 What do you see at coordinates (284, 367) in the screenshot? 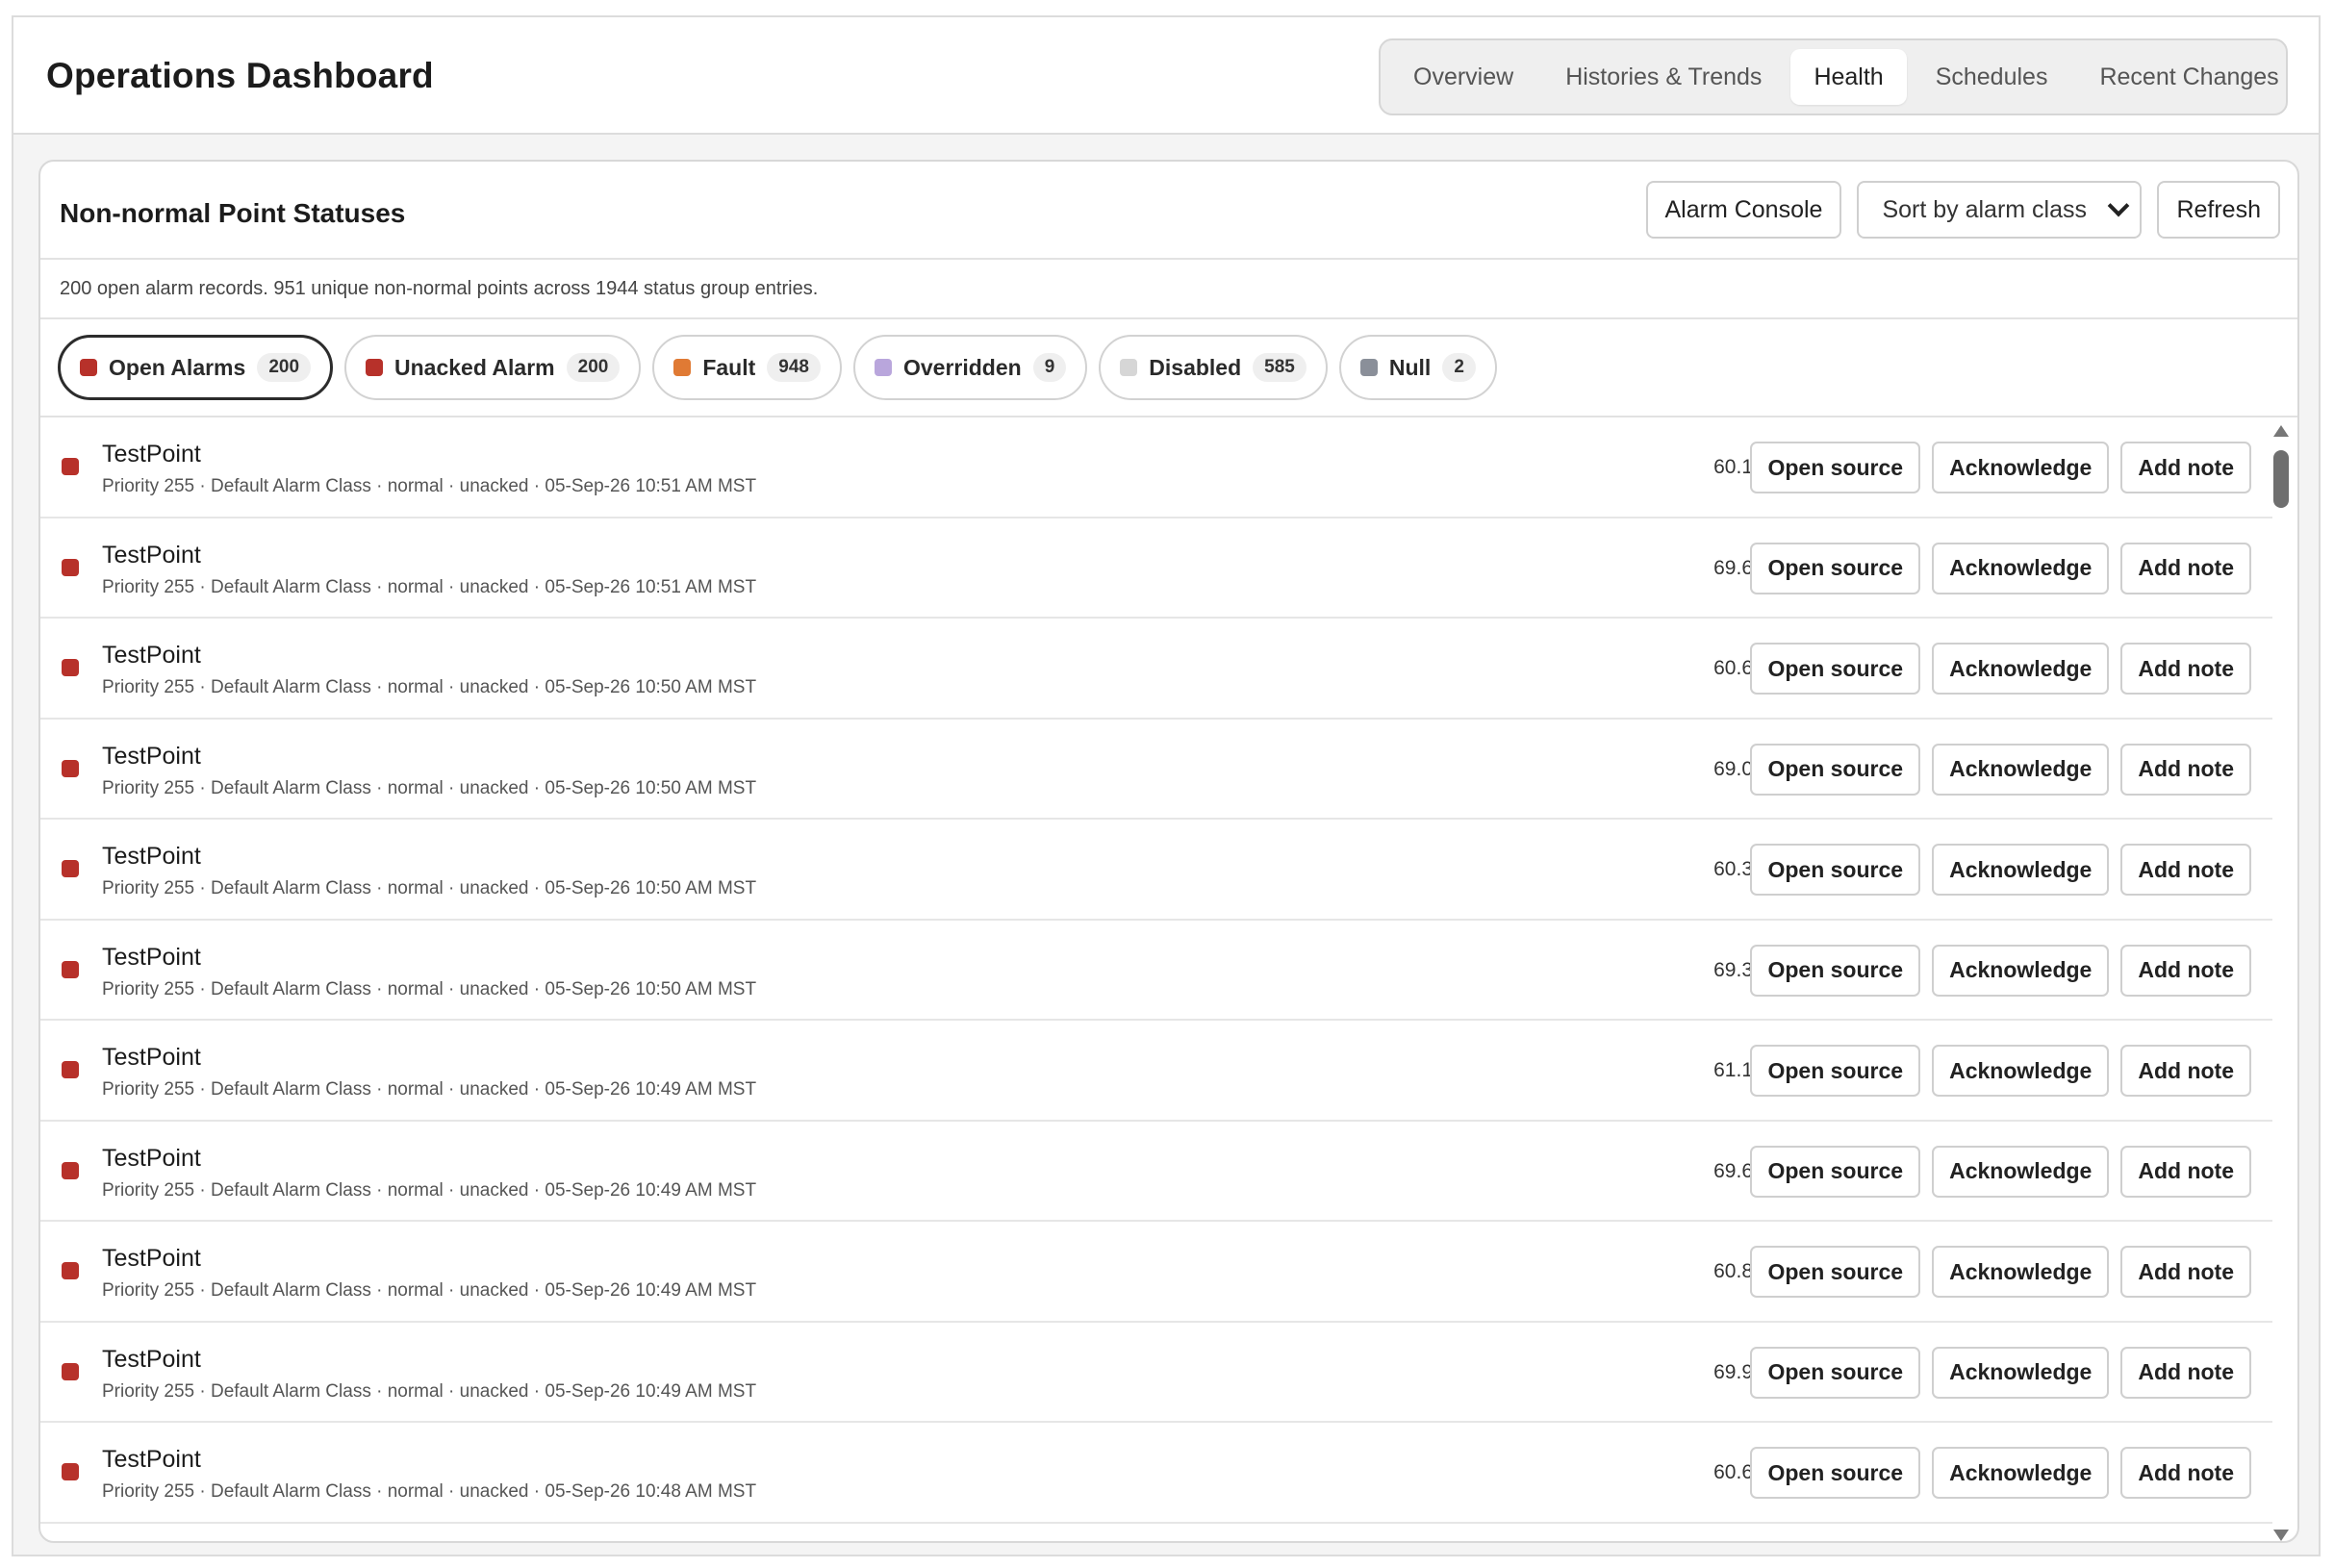
I see `filter-chip-count: 200` at bounding box center [284, 367].